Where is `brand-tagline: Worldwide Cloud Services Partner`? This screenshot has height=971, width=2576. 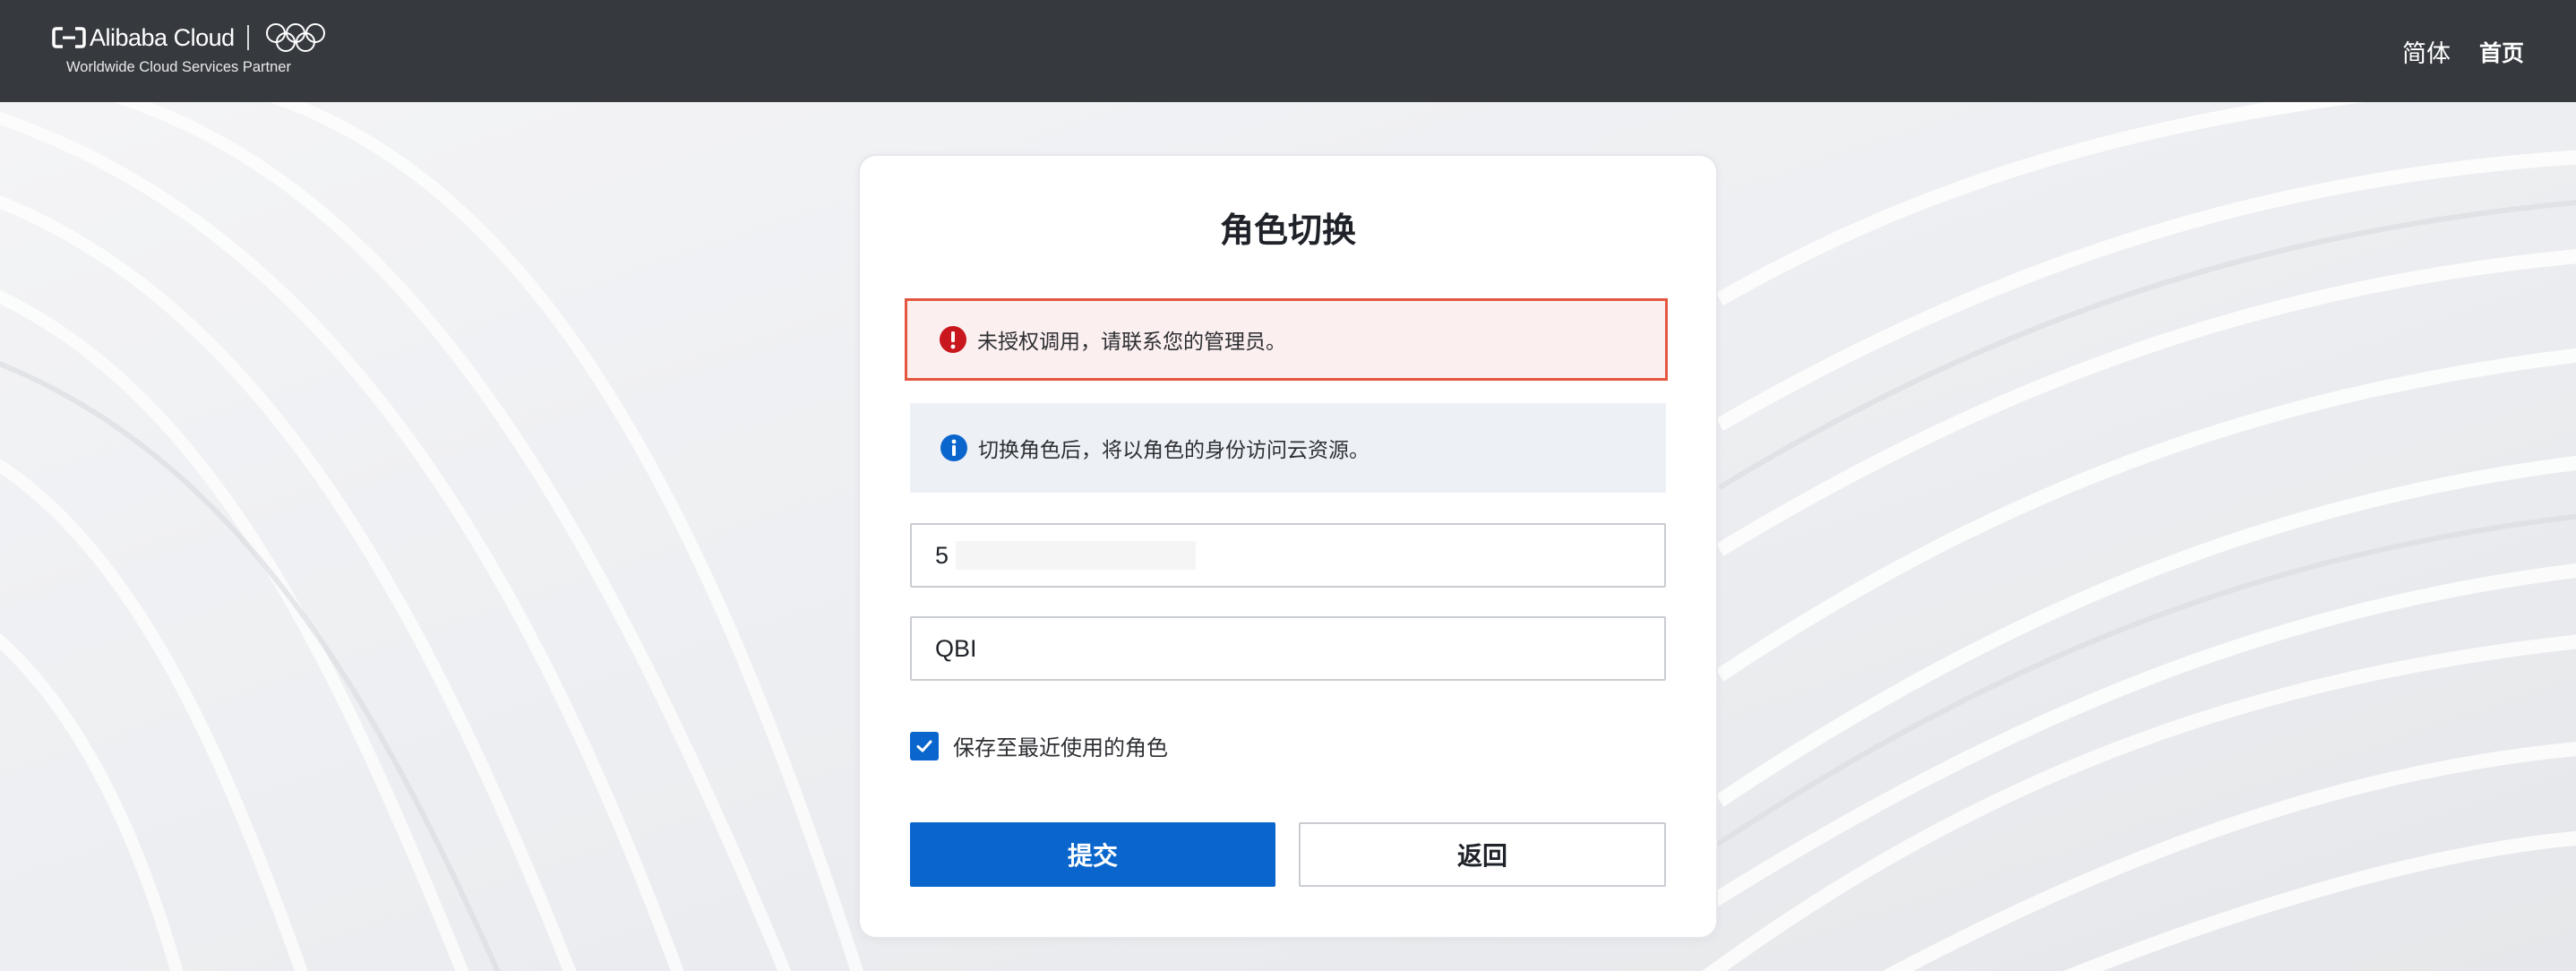
brand-tagline: Worldwide Cloud Services Partner is located at coordinates (178, 67).